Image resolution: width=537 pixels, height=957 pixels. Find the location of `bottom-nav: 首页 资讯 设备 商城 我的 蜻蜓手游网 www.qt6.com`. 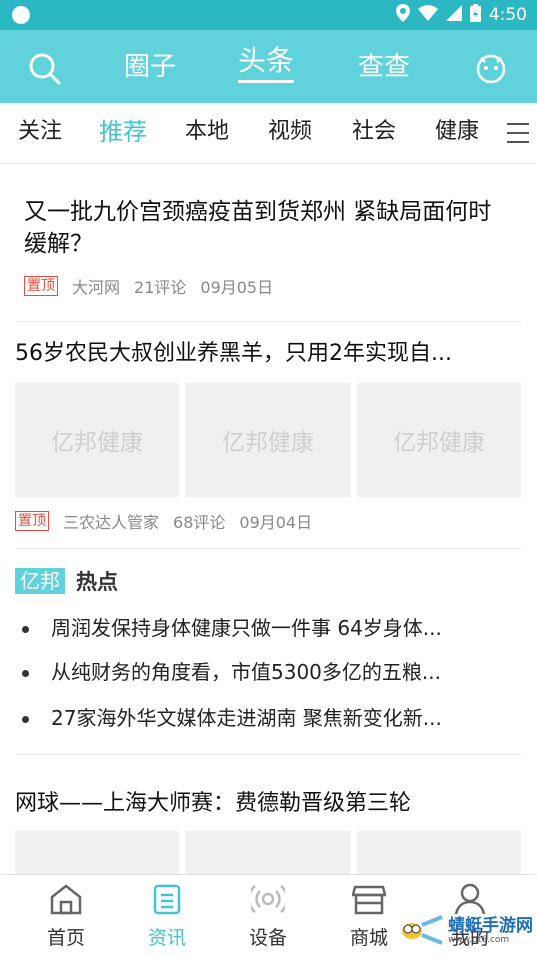

bottom-nav: 首页 资讯 设备 商城 我的 蜻蜓手游网 www.qt6.com is located at coordinates (268, 915).